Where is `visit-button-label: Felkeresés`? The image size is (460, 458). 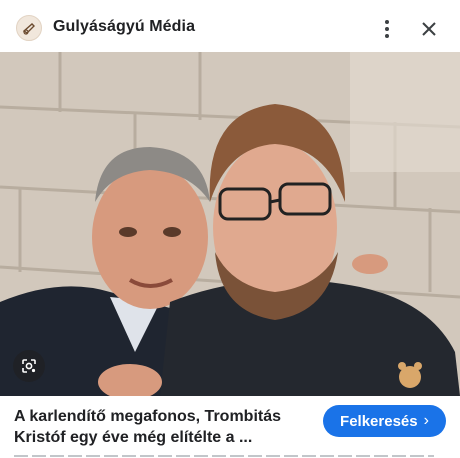
visit-button-label: Felkeresés is located at coordinates (379, 421).